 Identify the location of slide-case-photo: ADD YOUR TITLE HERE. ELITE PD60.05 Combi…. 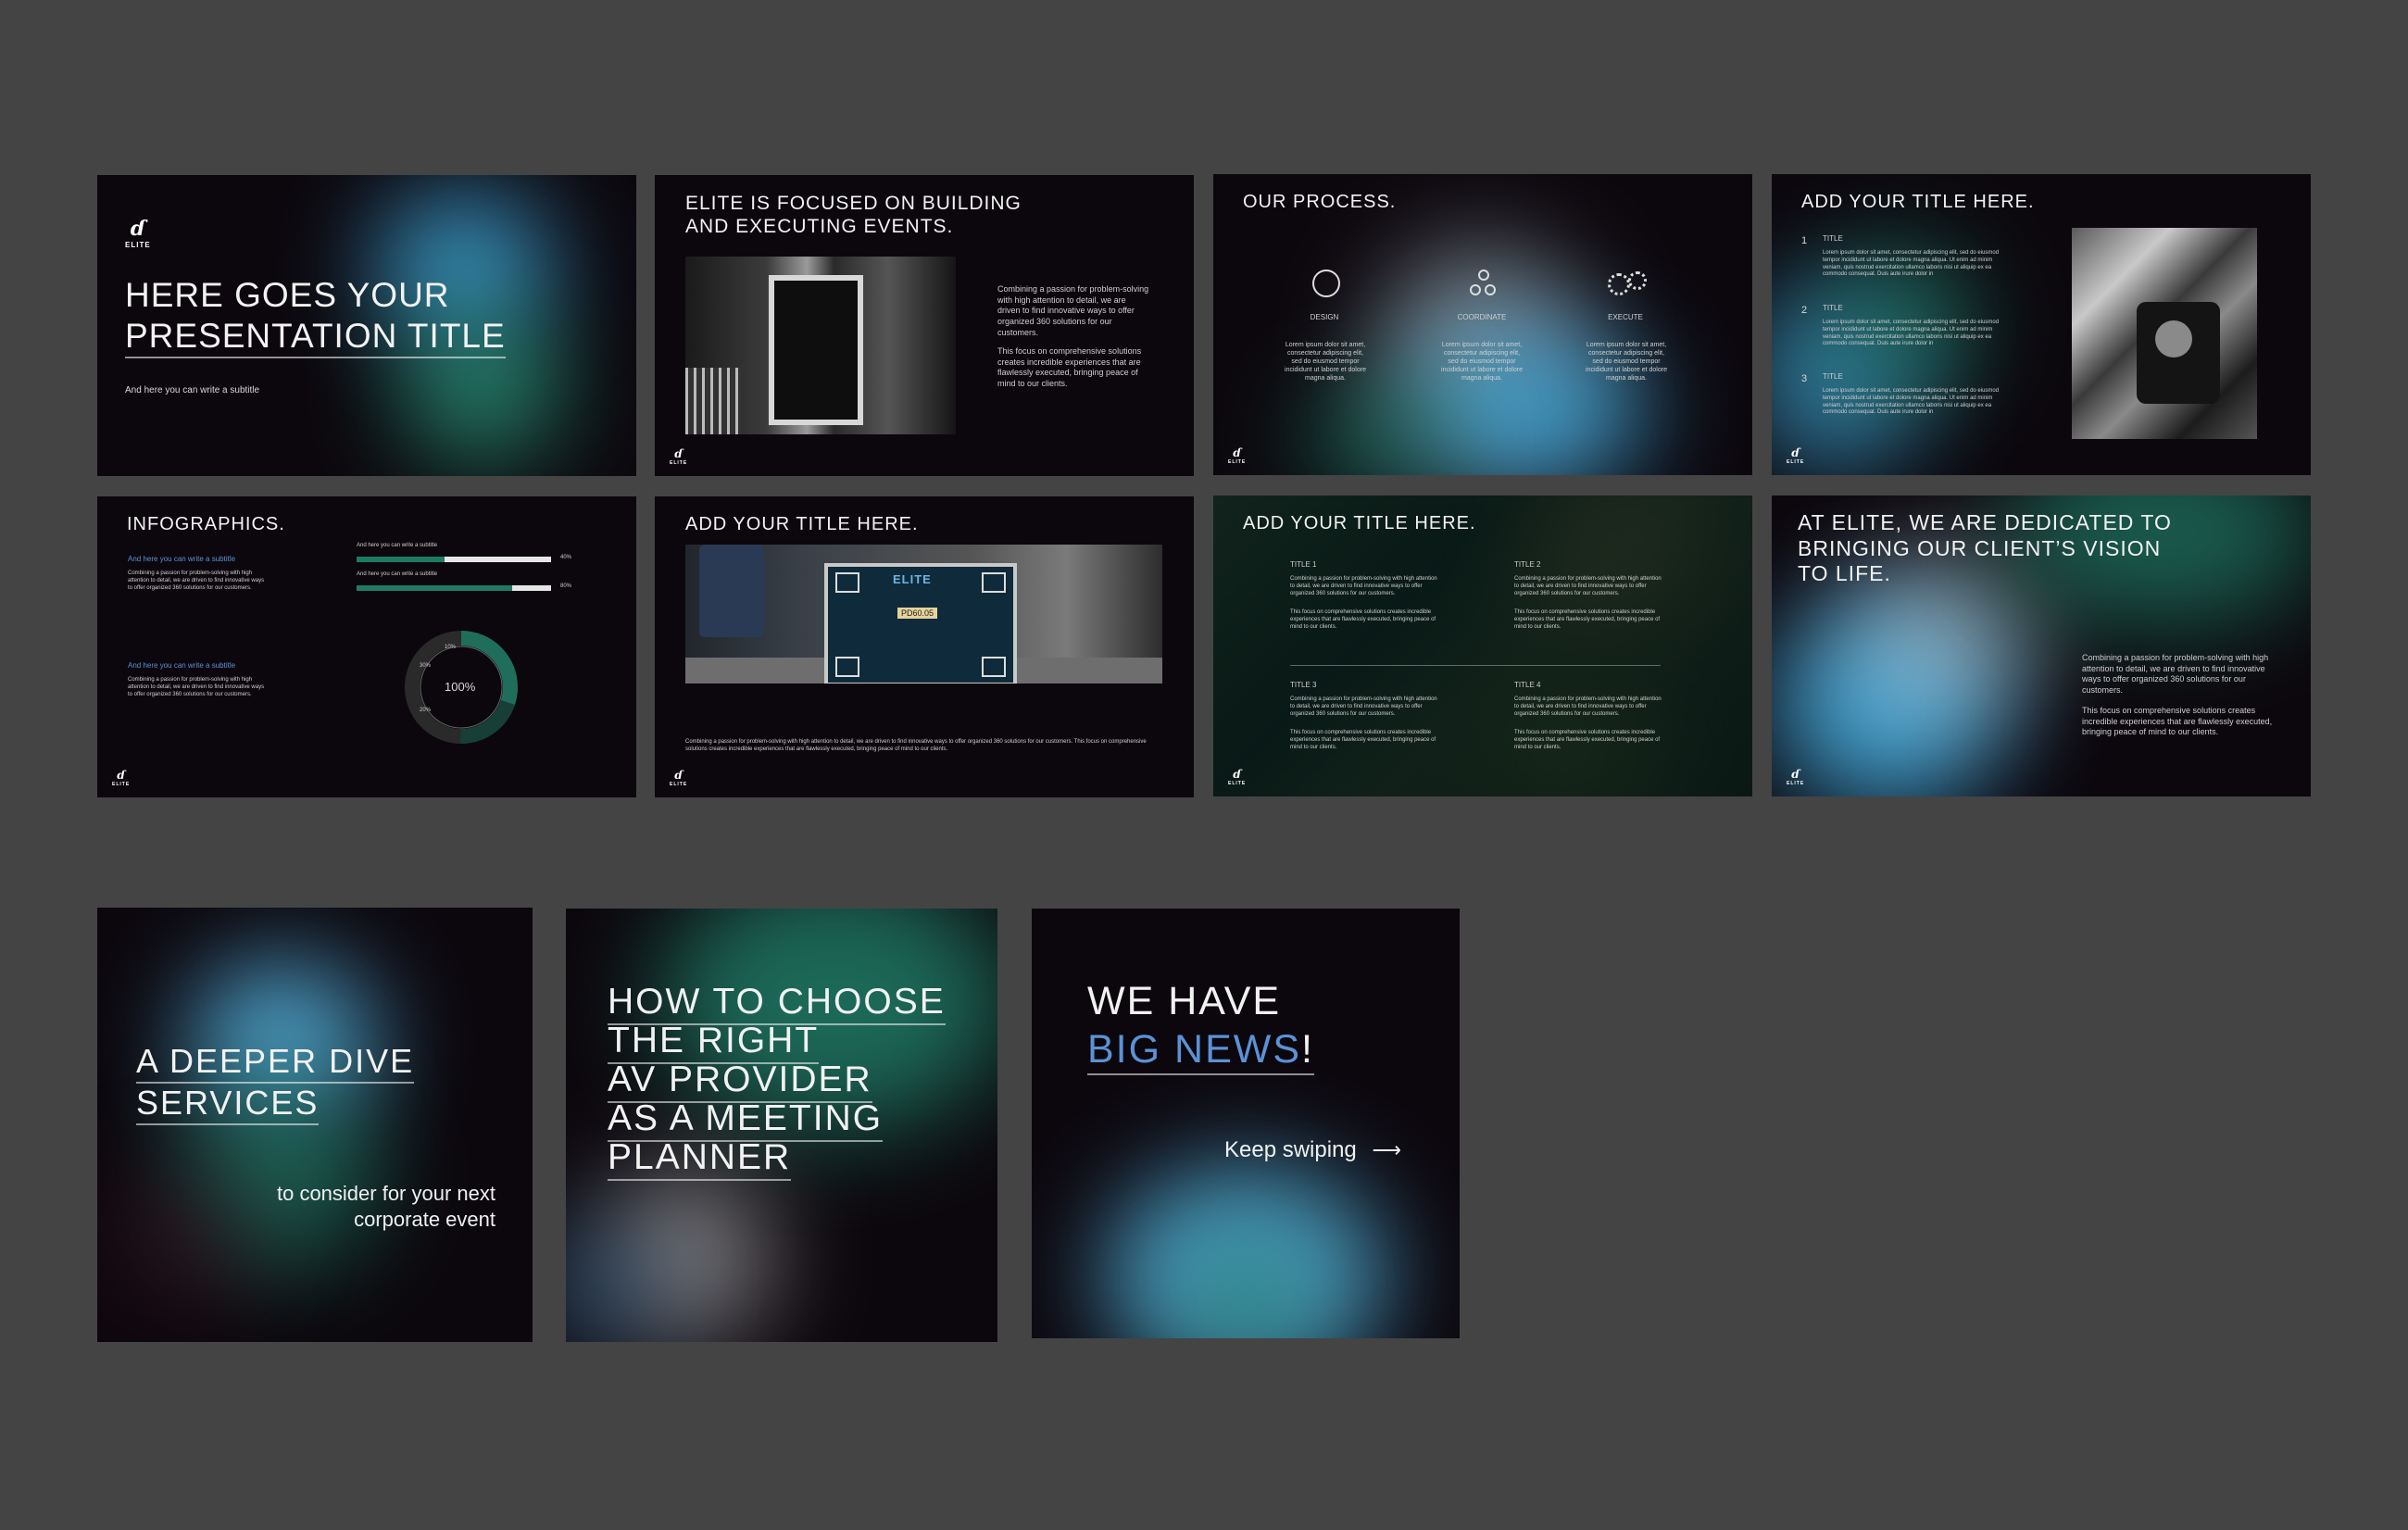
(924, 646).